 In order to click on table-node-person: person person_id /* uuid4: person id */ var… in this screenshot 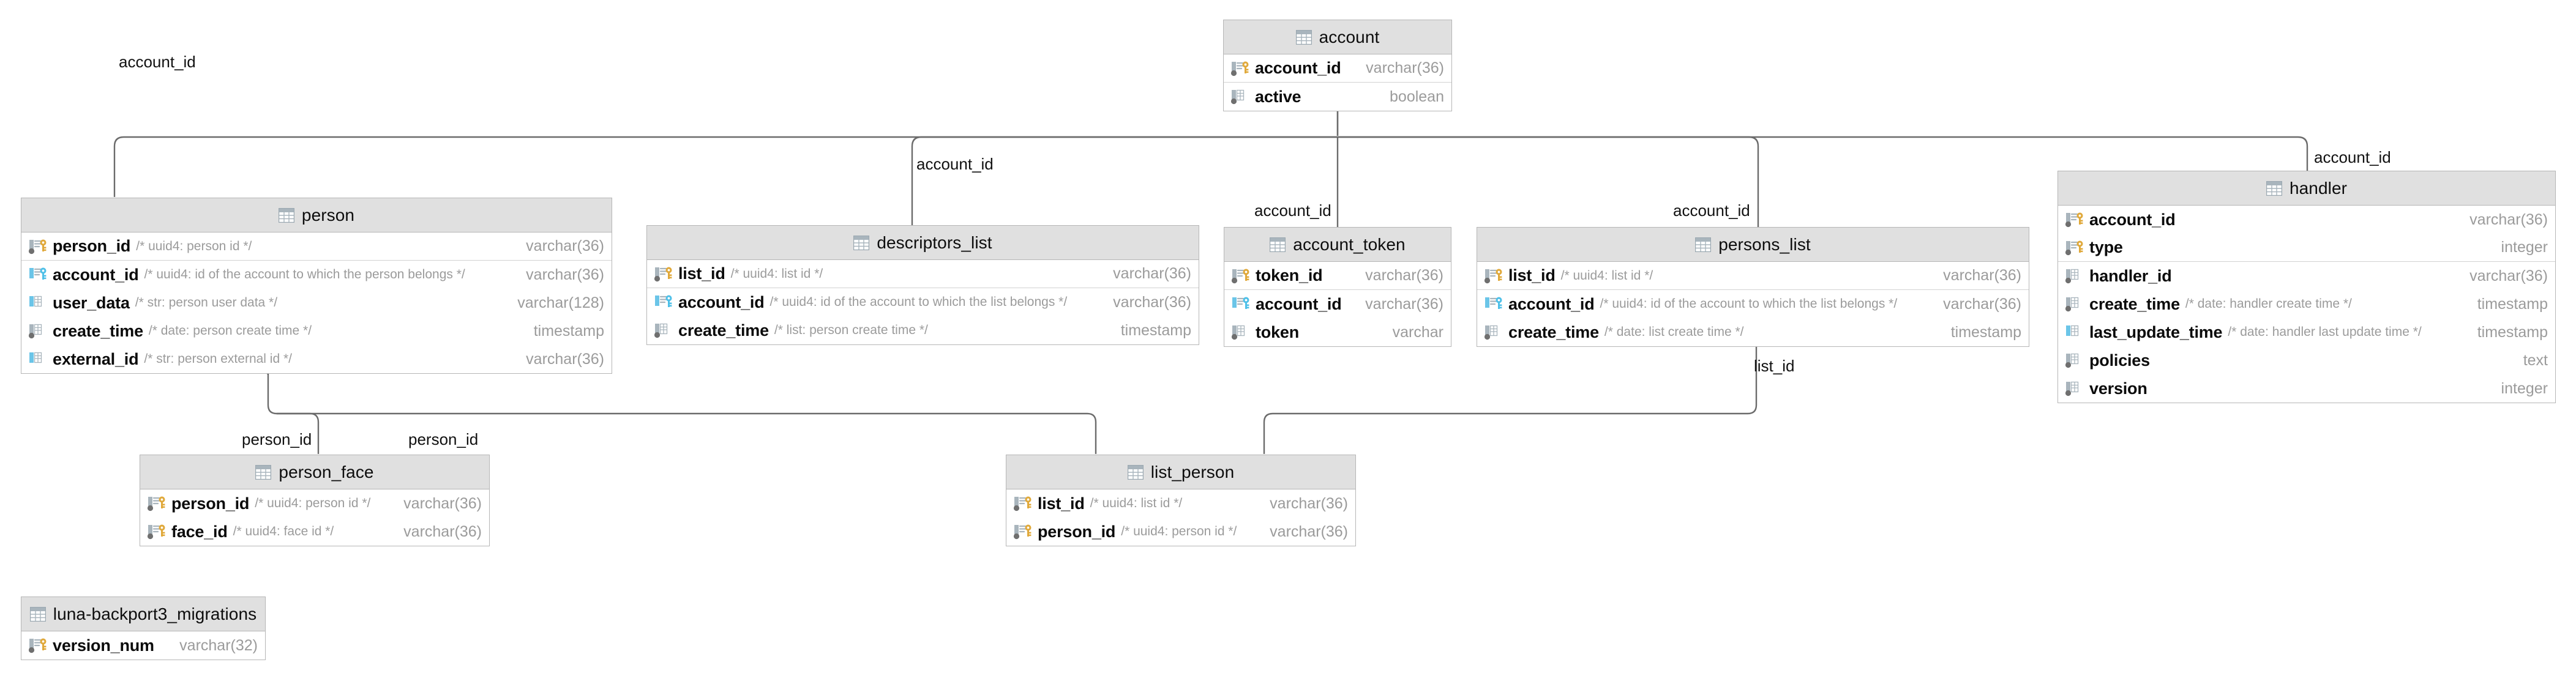, I will do `click(316, 286)`.